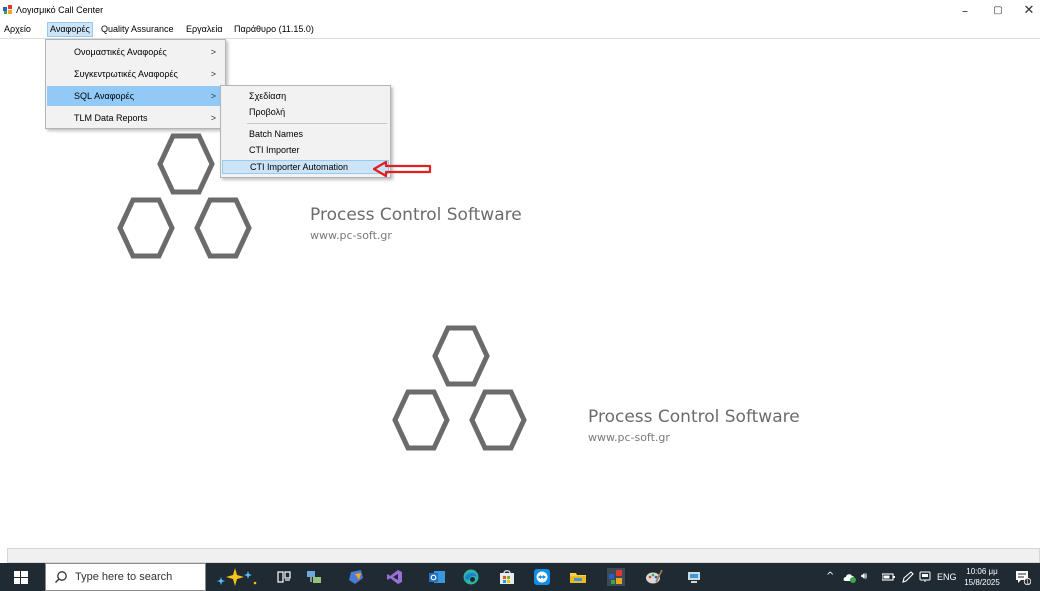 The height and width of the screenshot is (591, 1040). What do you see at coordinates (356, 577) in the screenshot?
I see `office-app-icon` at bounding box center [356, 577].